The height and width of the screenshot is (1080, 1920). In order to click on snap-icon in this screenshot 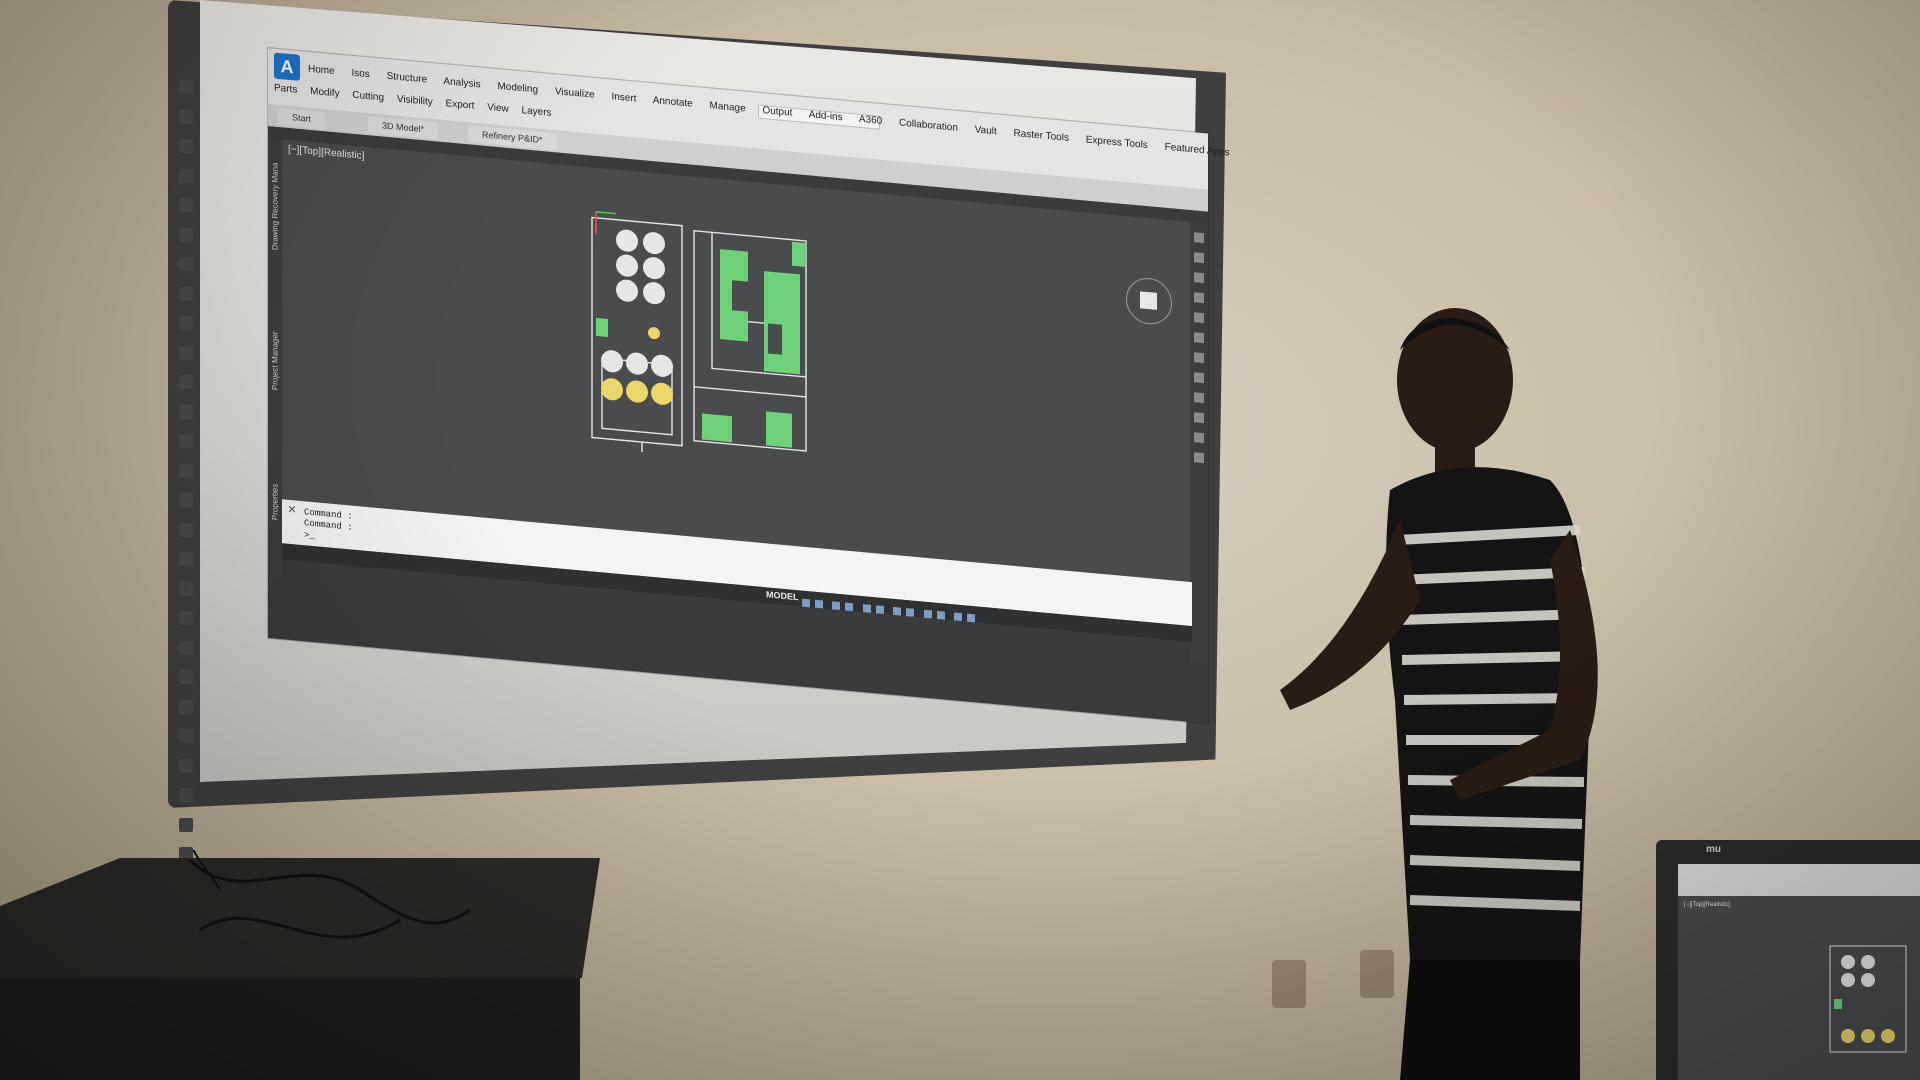, I will do `click(819, 604)`.